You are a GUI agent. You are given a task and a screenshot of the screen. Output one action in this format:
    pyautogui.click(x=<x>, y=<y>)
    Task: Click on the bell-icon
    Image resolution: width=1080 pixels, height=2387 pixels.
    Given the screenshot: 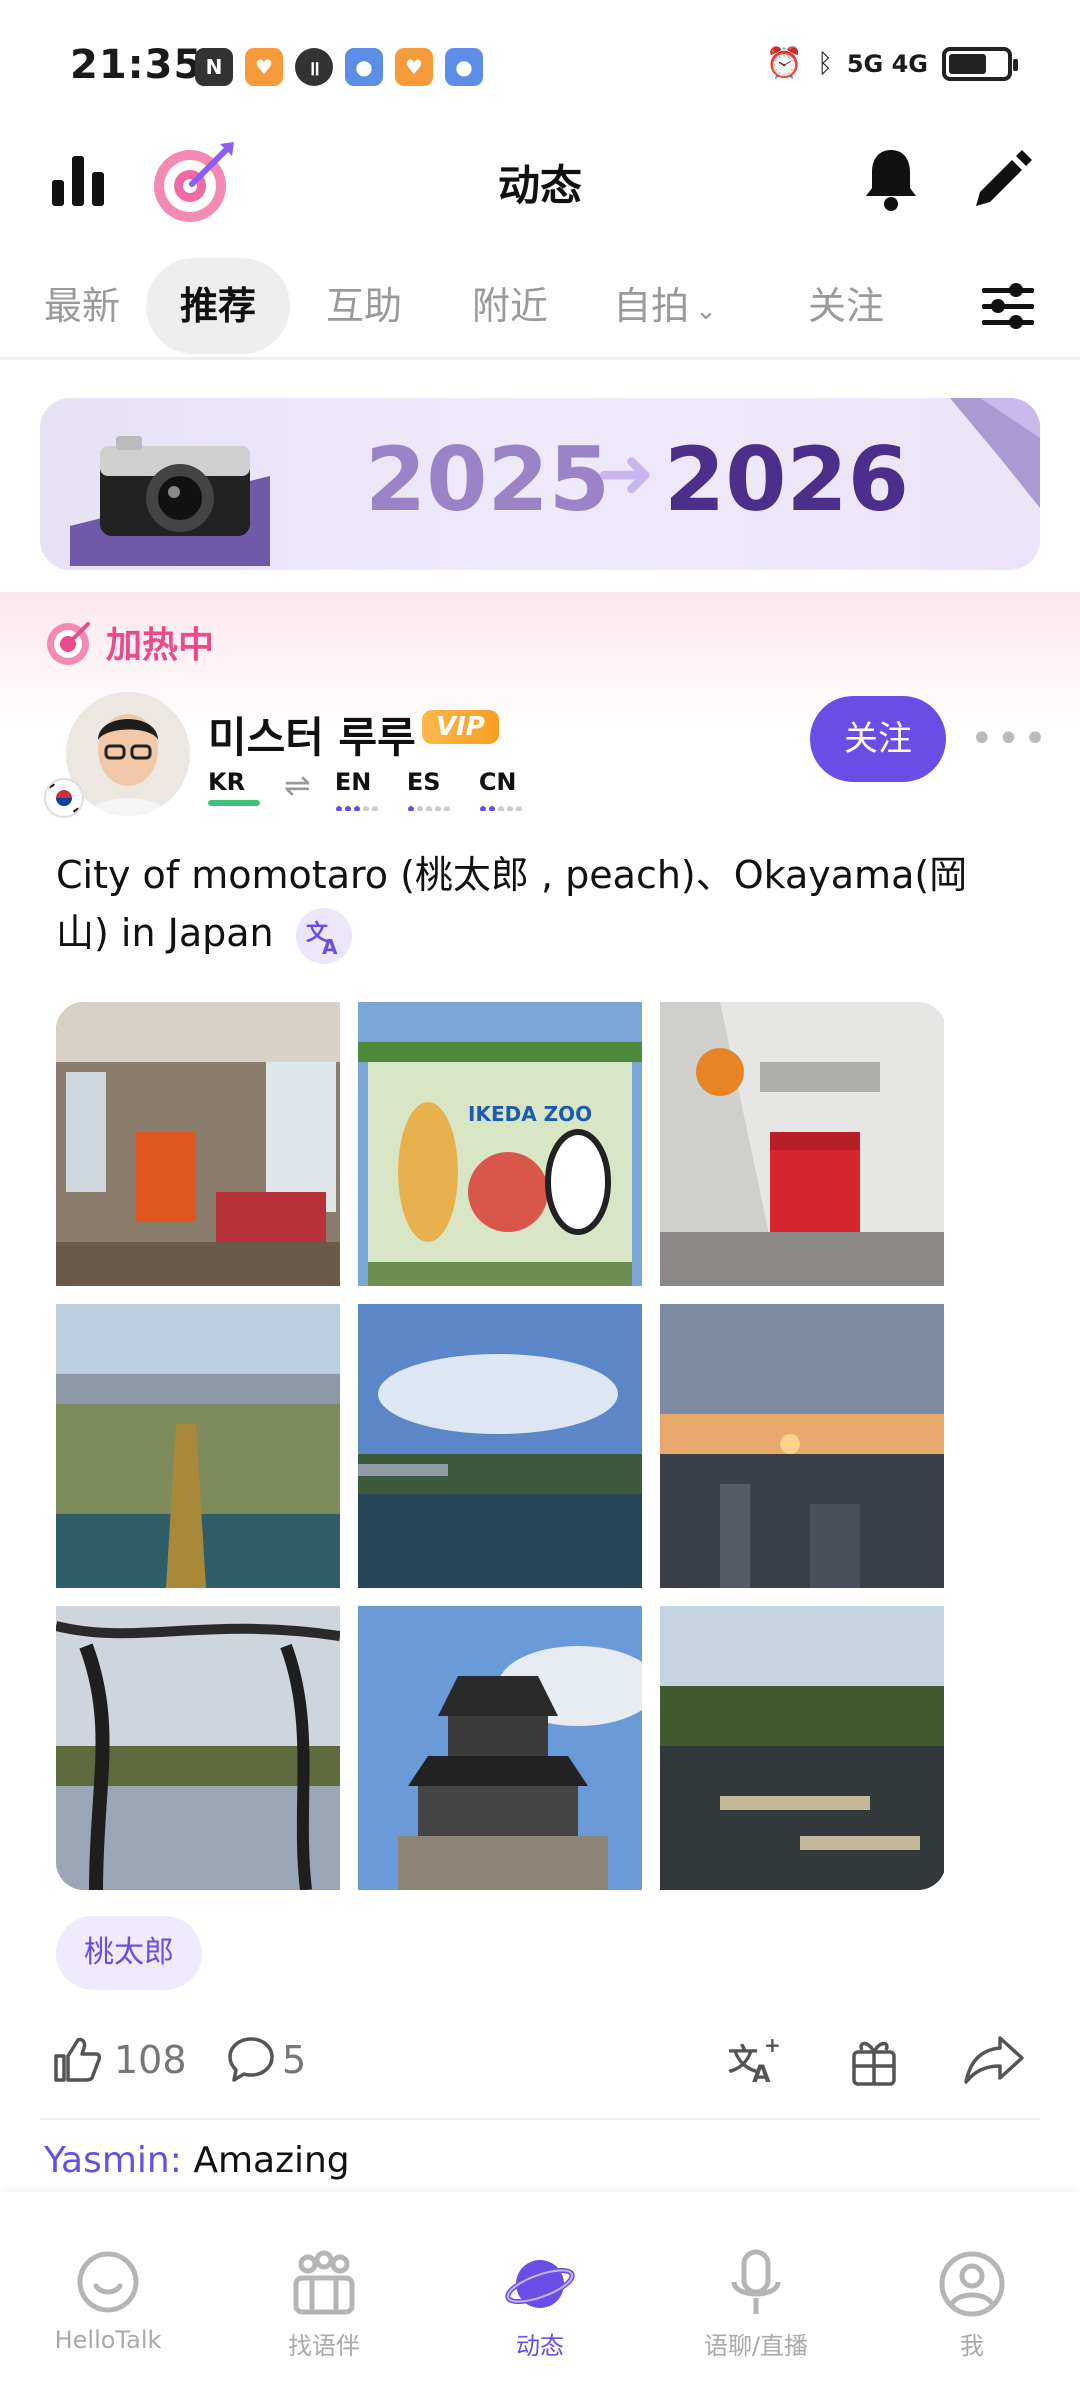 What is the action you would take?
    pyautogui.click(x=891, y=179)
    